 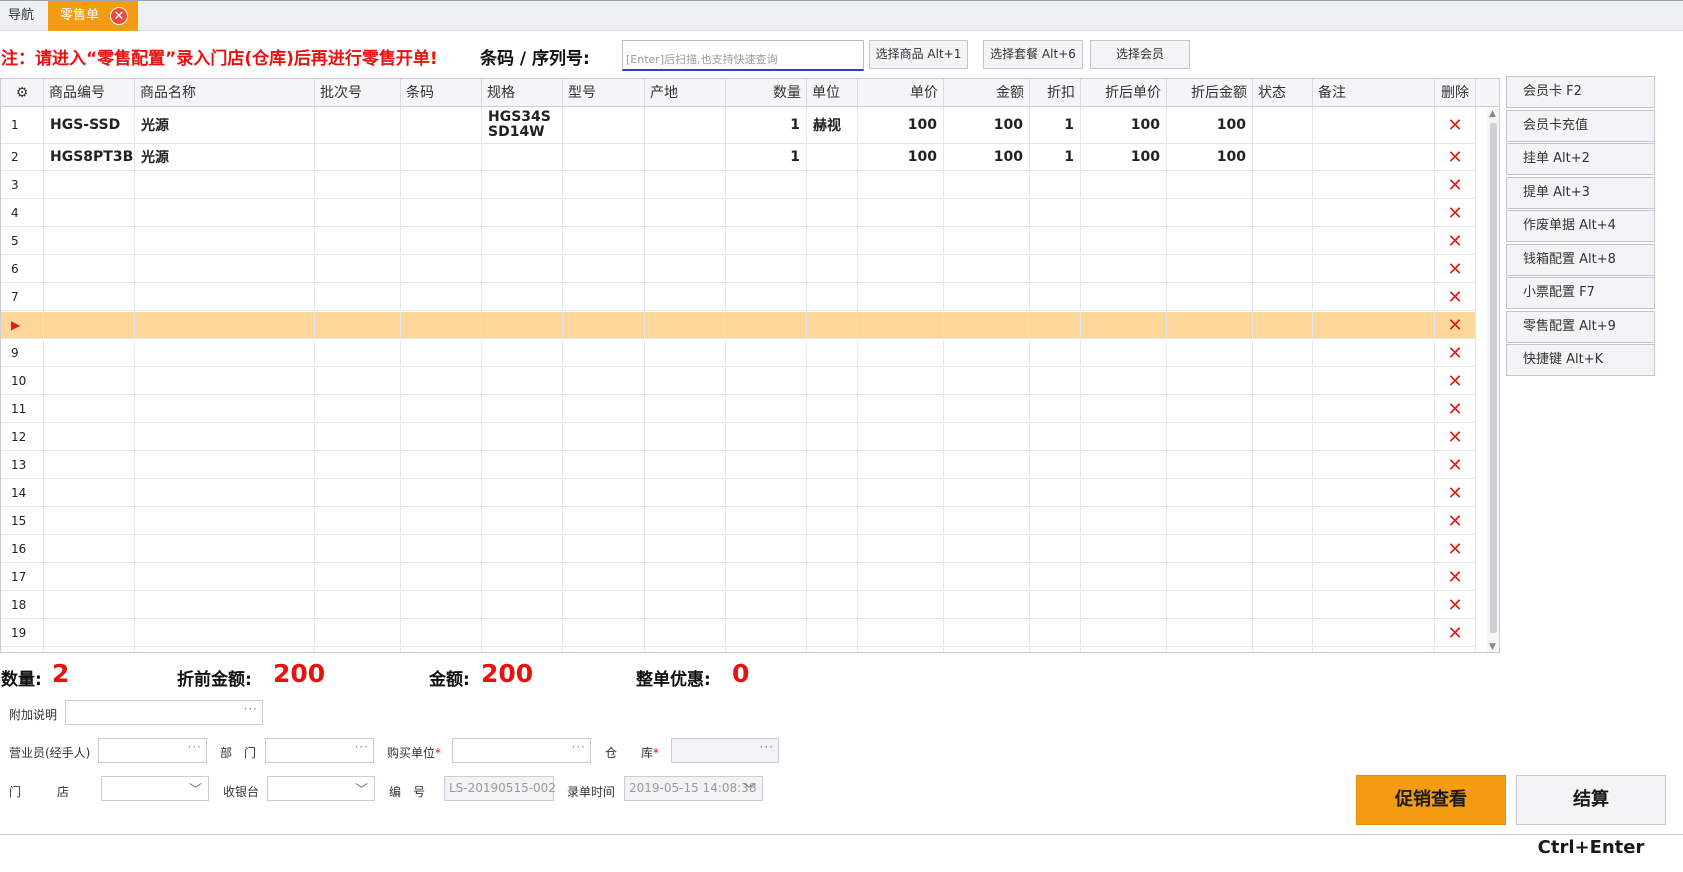 I want to click on side-button: 作废单据 Alt+4, so click(x=1580, y=226).